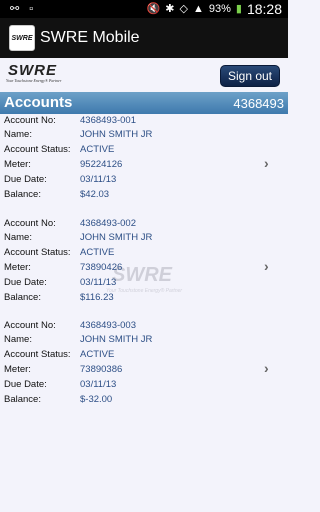 The height and width of the screenshot is (512, 320). What do you see at coordinates (101, 164) in the screenshot?
I see `meter-value: 95224126` at bounding box center [101, 164].